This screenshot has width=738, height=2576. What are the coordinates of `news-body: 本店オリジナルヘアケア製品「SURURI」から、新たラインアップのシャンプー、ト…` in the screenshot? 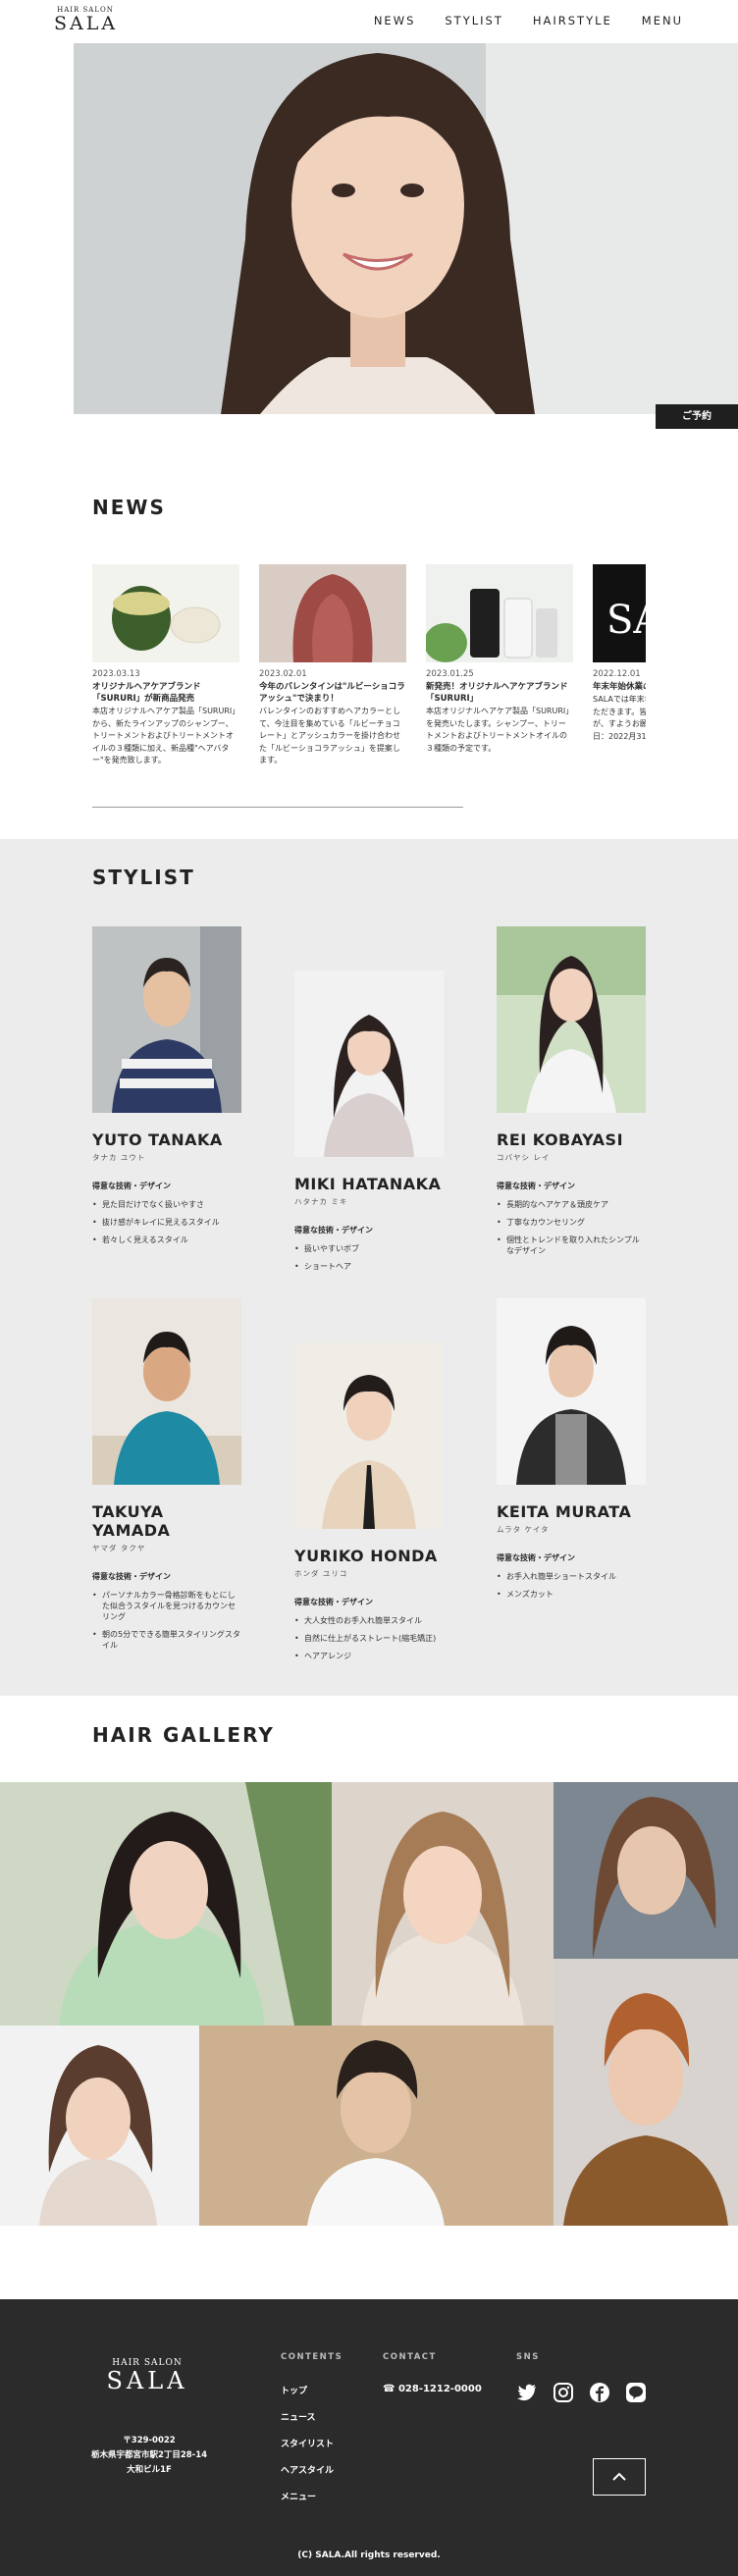 It's located at (164, 735).